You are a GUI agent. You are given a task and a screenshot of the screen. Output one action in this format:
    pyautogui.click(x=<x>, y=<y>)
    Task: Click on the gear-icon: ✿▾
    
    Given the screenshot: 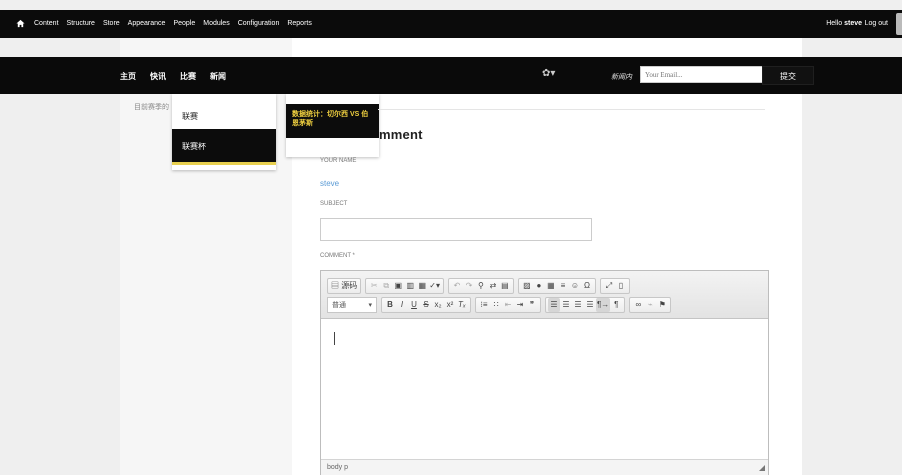 What is the action you would take?
    pyautogui.click(x=550, y=74)
    